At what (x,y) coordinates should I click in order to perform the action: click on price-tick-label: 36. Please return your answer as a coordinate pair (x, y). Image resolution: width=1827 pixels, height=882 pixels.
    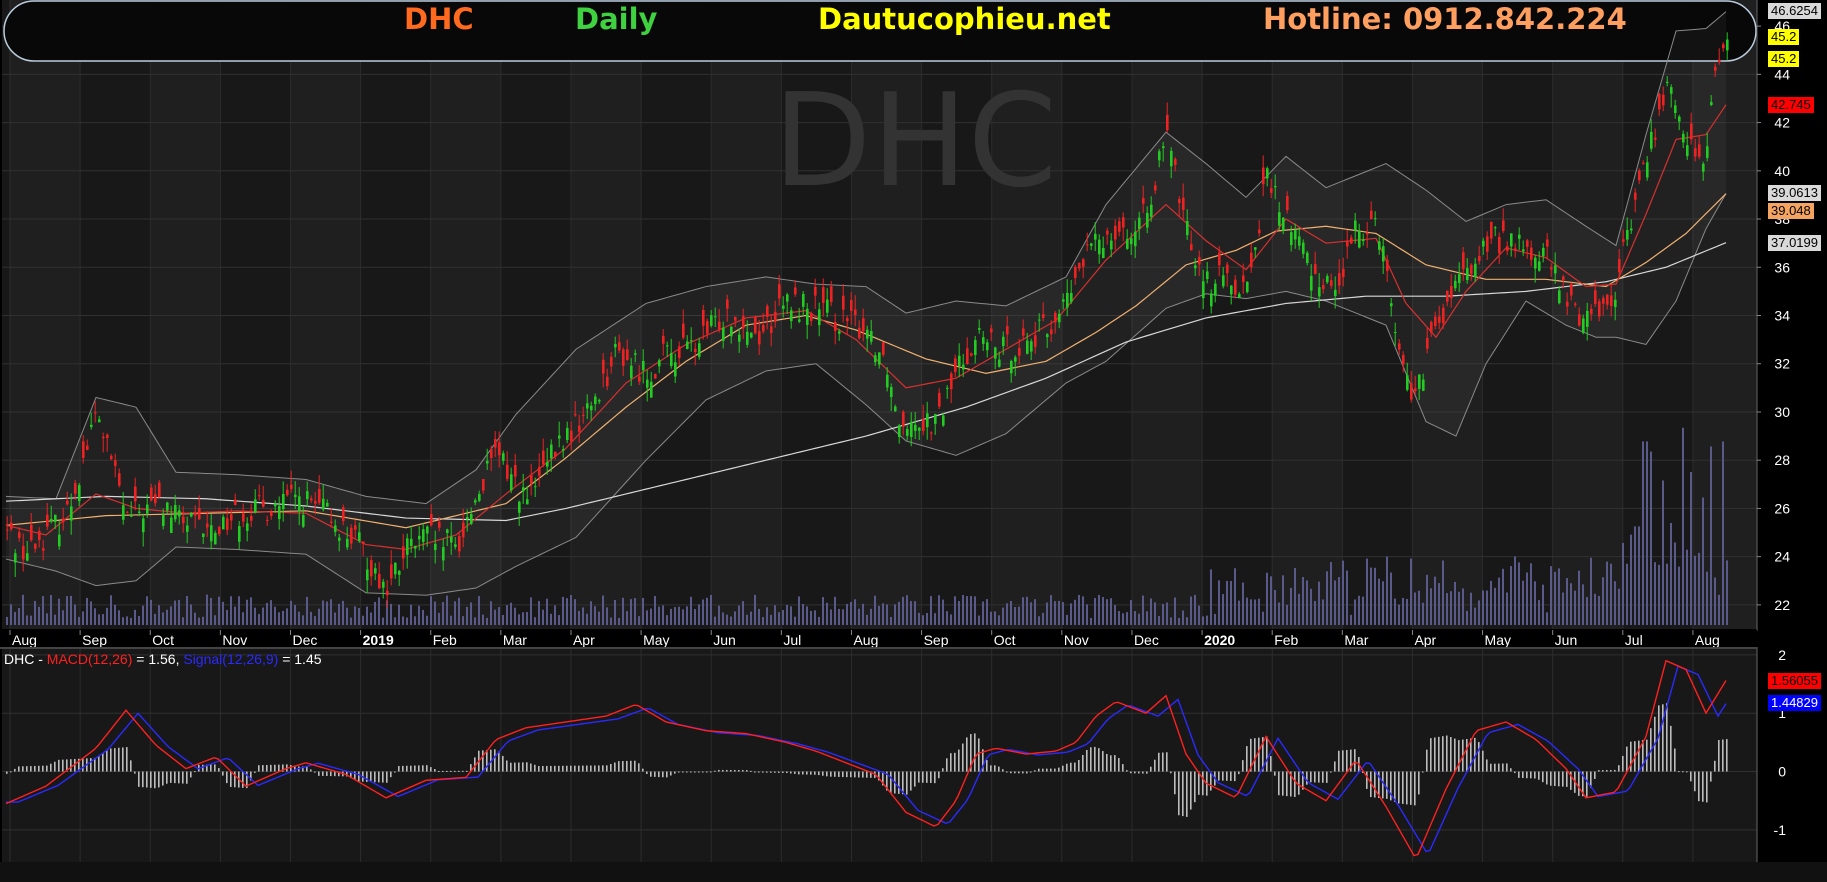
    Looking at the image, I should click on (1782, 267).